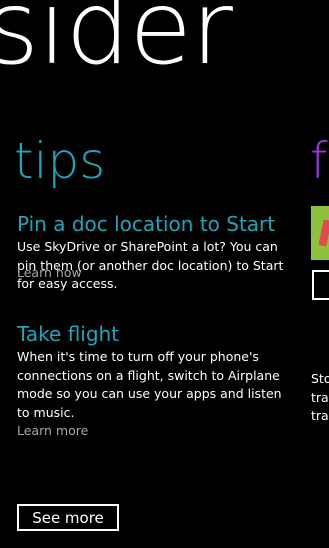 The image size is (329, 548). What do you see at coordinates (60, 161) in the screenshot?
I see `section-title-tips: tips` at bounding box center [60, 161].